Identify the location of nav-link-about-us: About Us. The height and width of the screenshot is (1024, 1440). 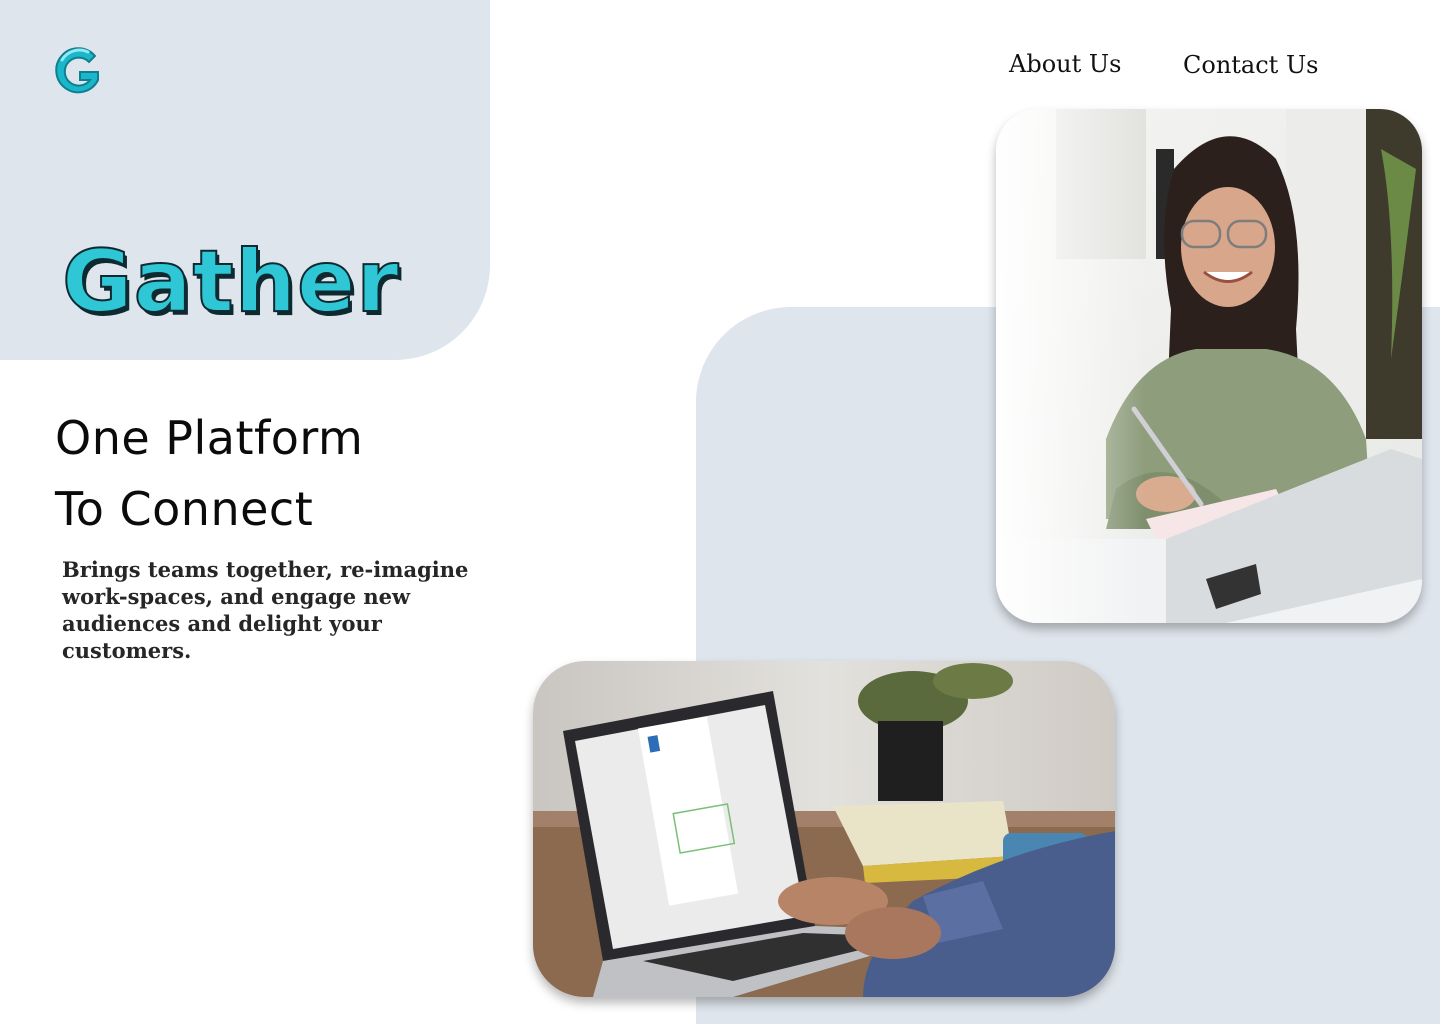
(1065, 64).